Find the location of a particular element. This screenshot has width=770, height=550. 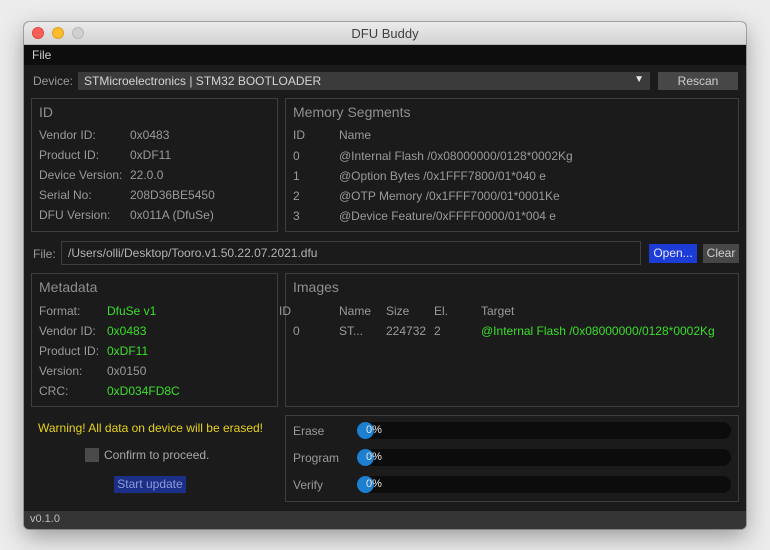

version-label: v0.1.0 is located at coordinates (45, 519).